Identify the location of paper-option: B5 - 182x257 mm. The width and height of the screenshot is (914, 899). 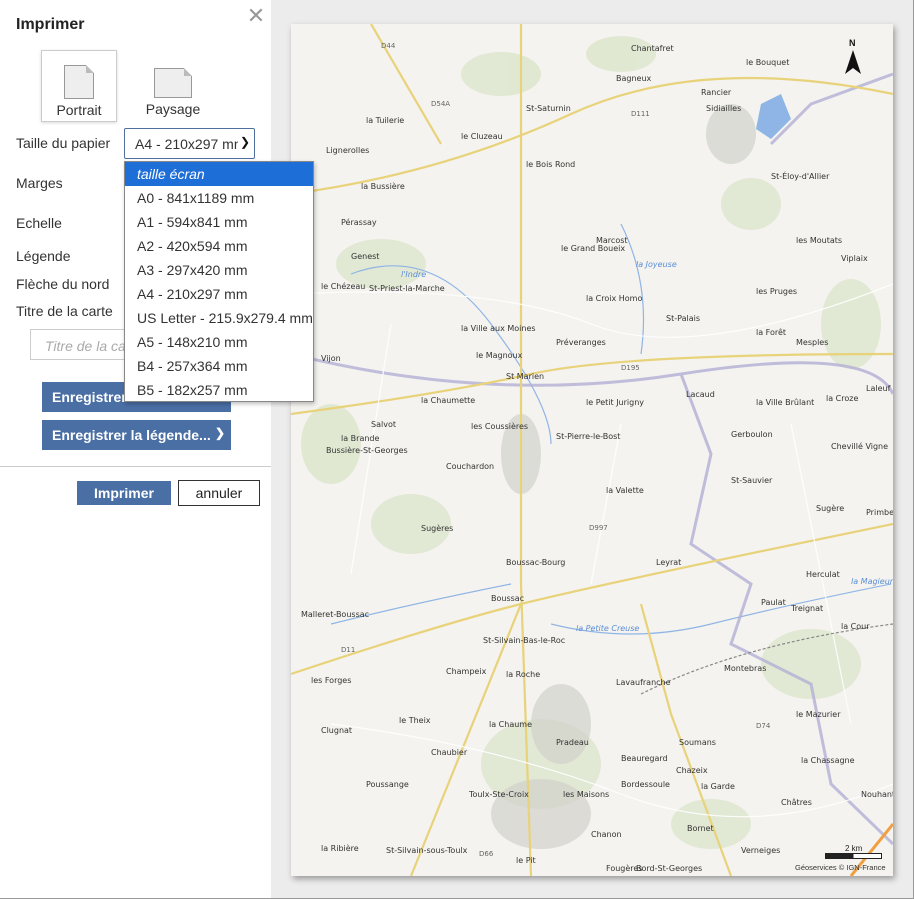
(219, 390).